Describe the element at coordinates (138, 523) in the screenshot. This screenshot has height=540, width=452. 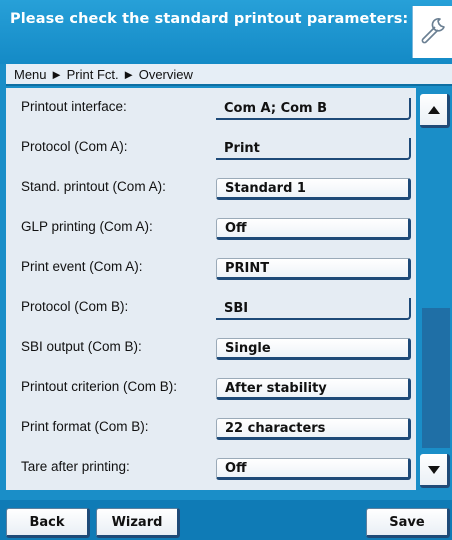
I see `wizard-button: Wizard` at that location.